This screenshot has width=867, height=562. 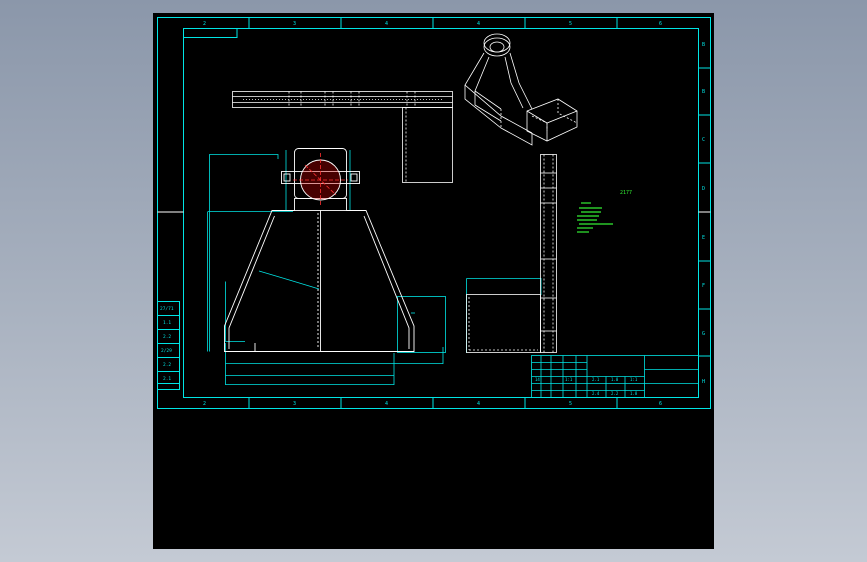 I want to click on title-block-cell: 2.1, so click(x=596, y=379).